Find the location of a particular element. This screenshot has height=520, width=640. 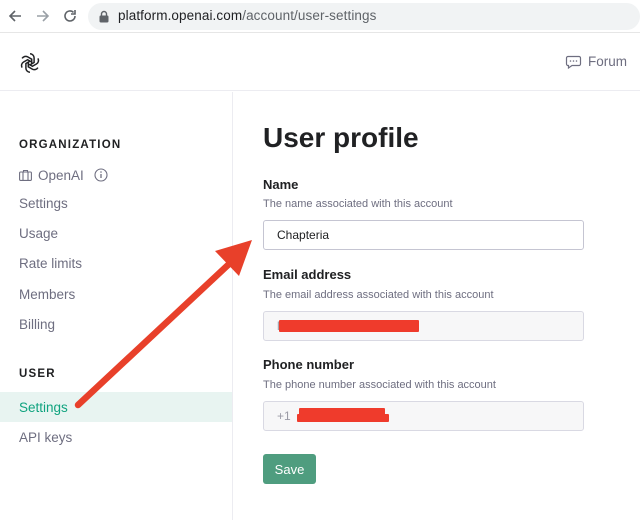

info-icon is located at coordinates (101, 175).